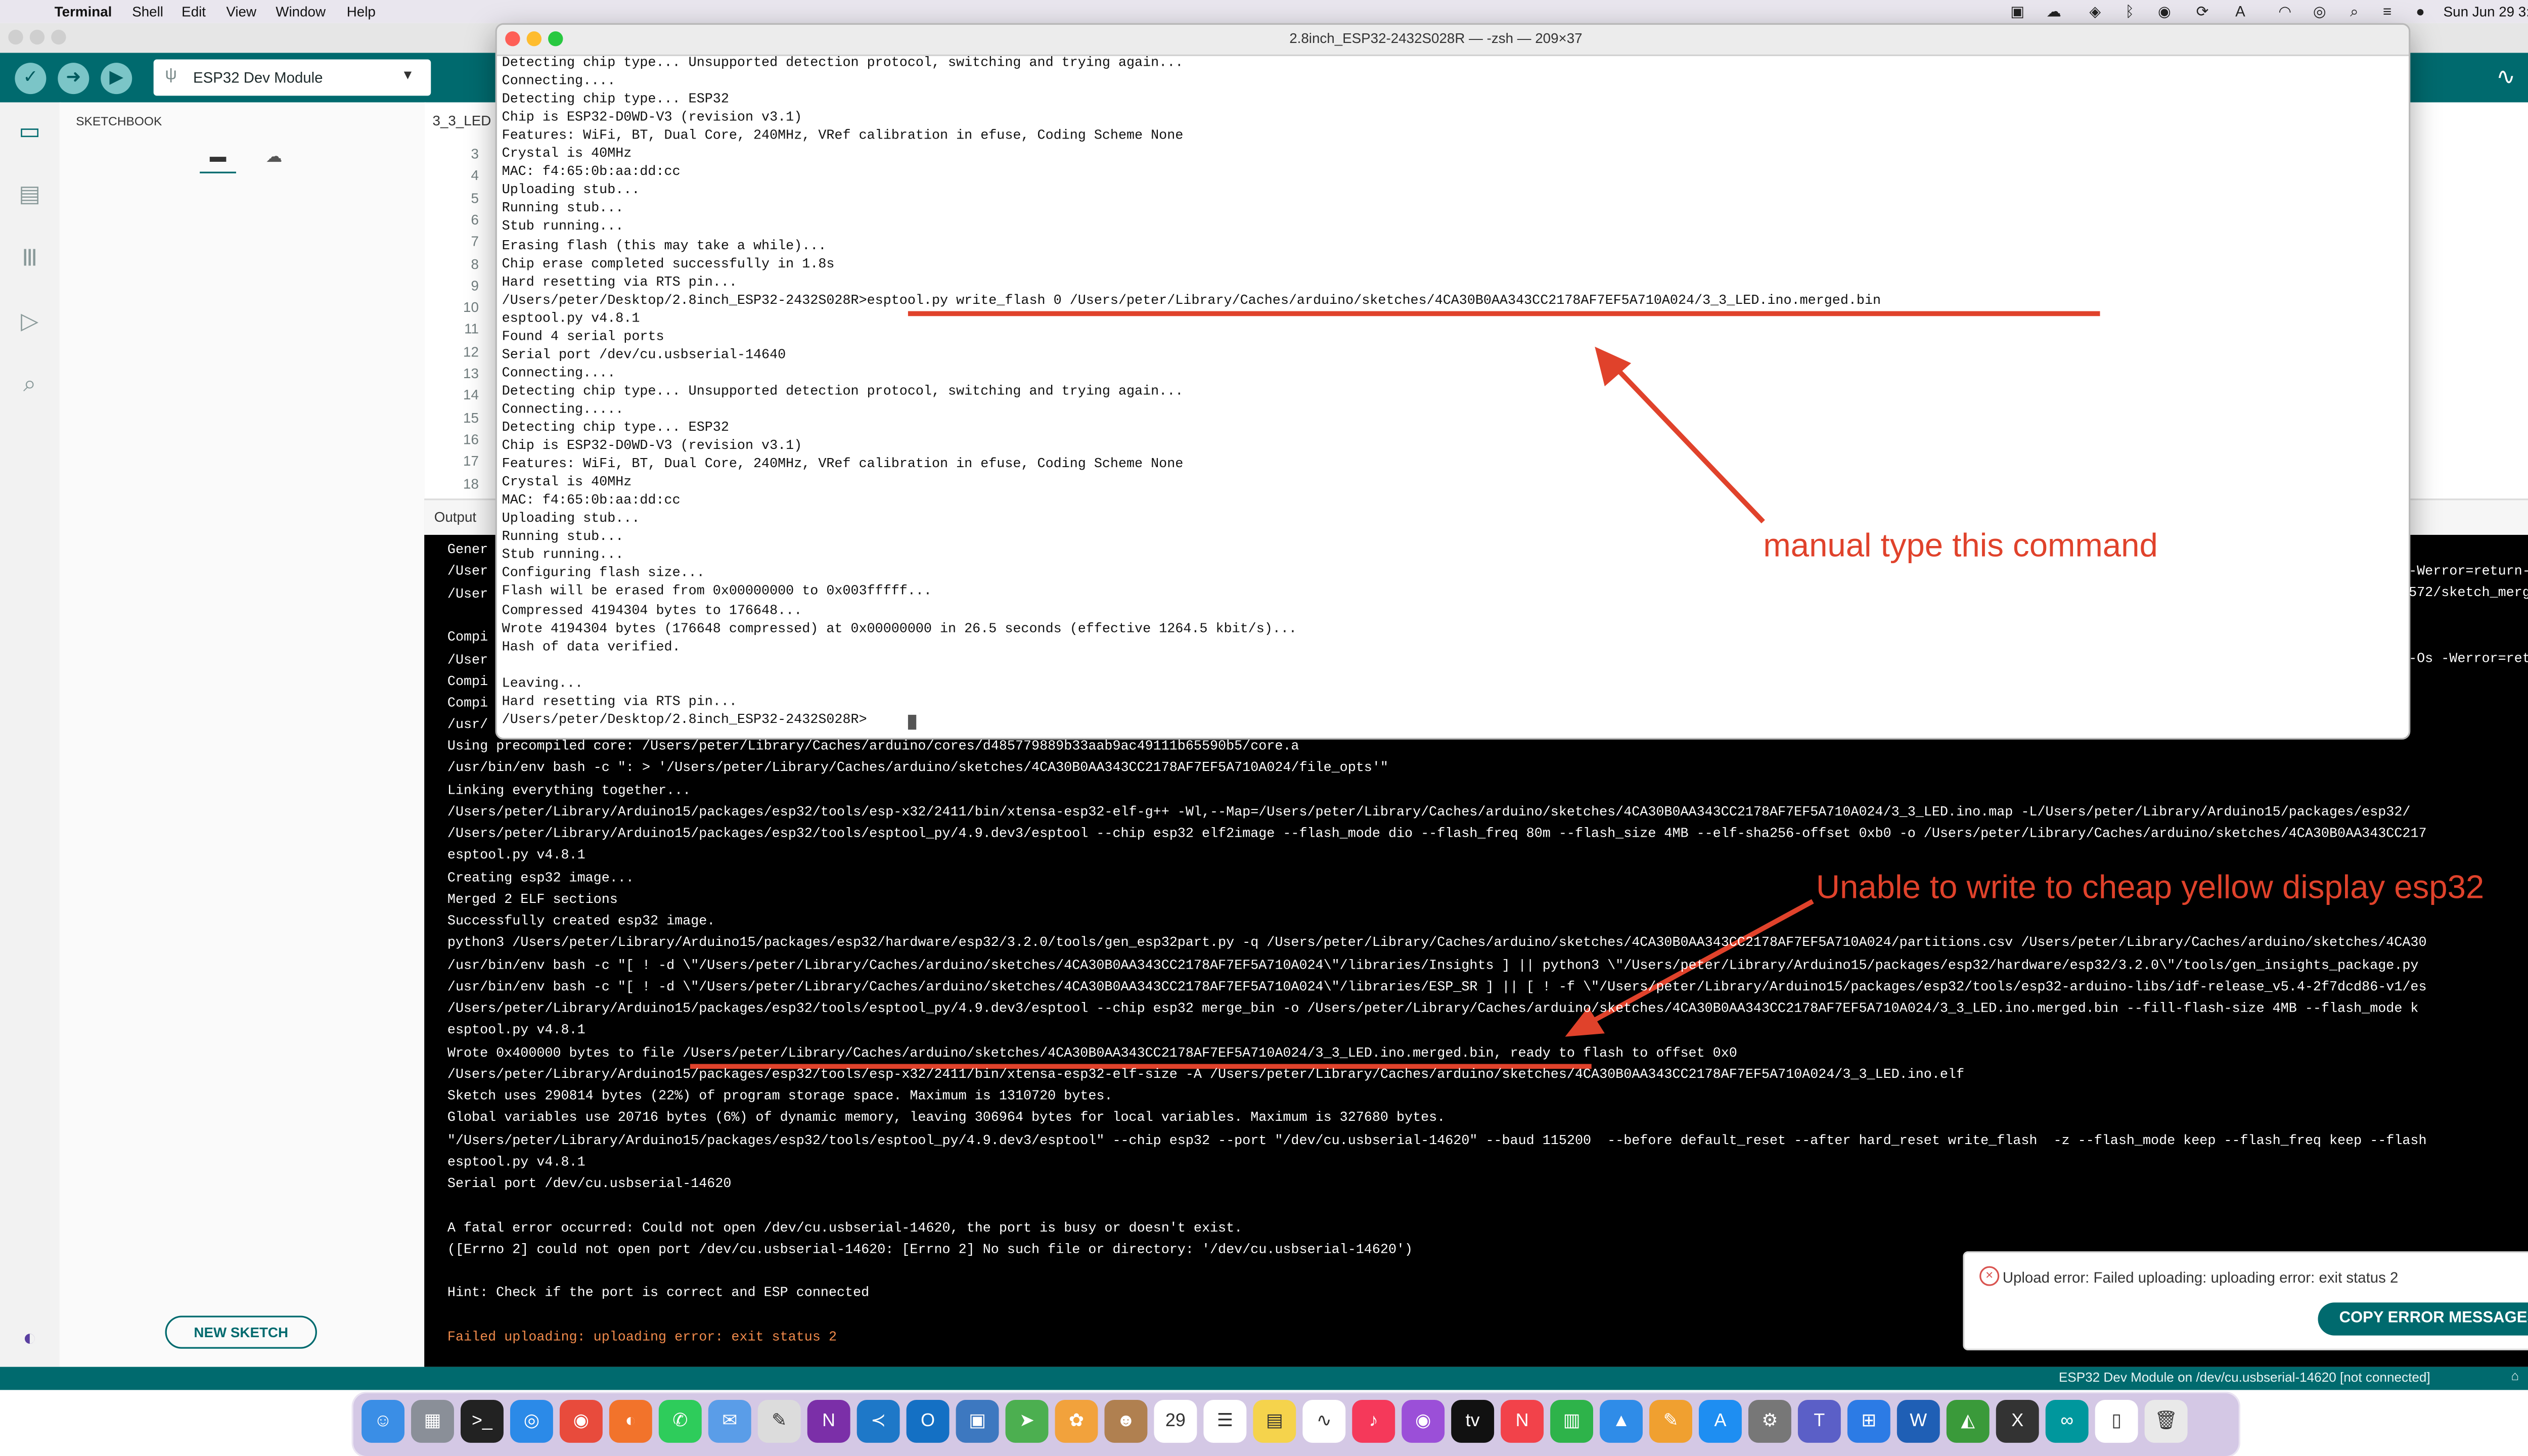  Describe the element at coordinates (1721, 1421) in the screenshot. I see `app-store-icon: A` at that location.